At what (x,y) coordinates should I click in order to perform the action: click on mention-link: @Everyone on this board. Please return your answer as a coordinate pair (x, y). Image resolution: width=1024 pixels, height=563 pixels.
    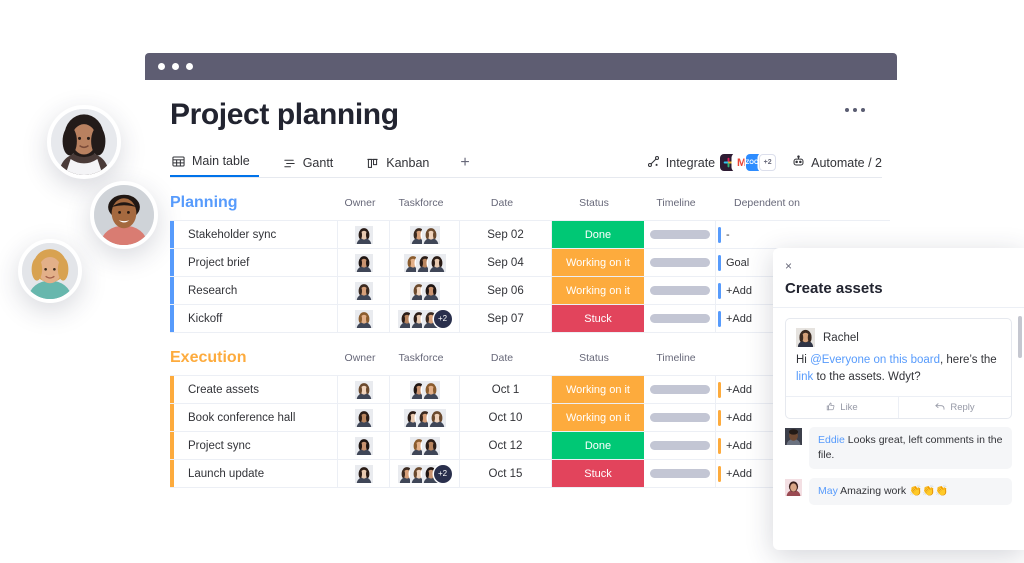
    Looking at the image, I should click on (875, 360).